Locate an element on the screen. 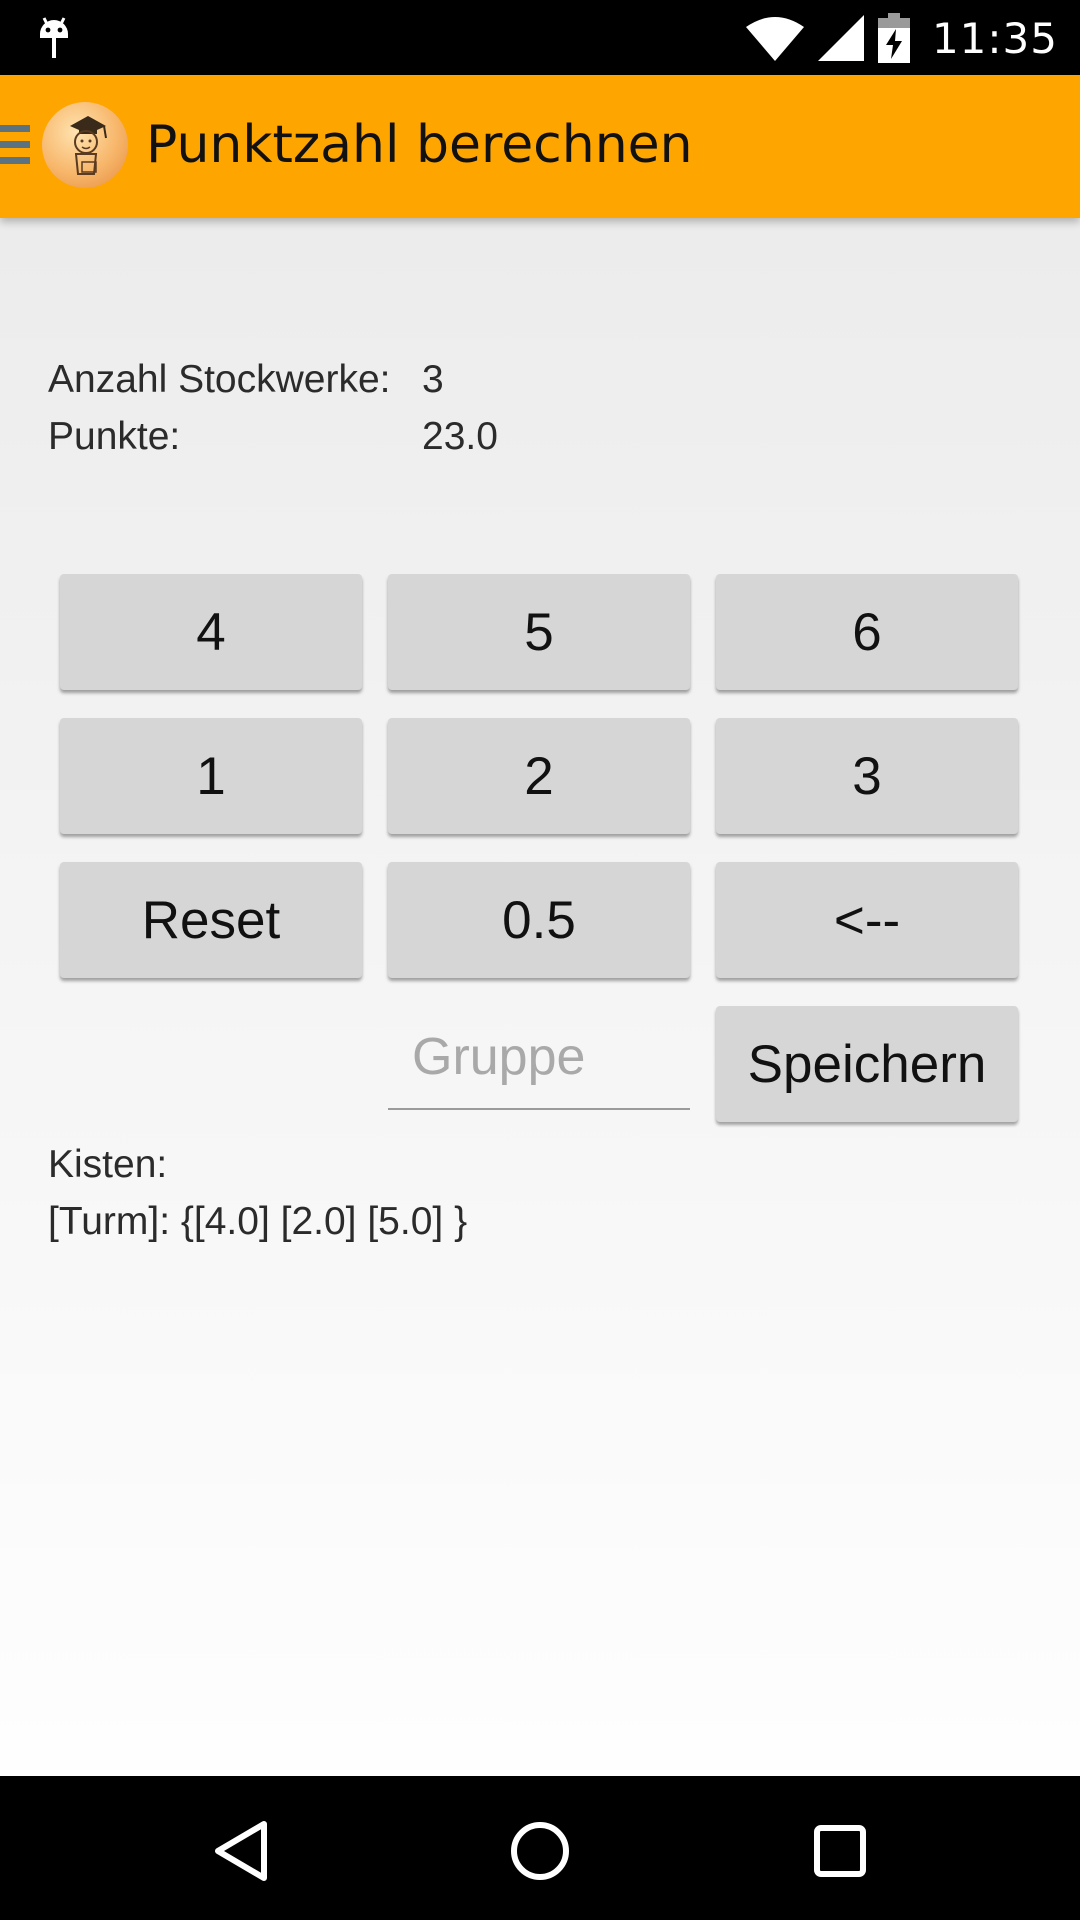  group-field-wrapper is located at coordinates (539, 1059).